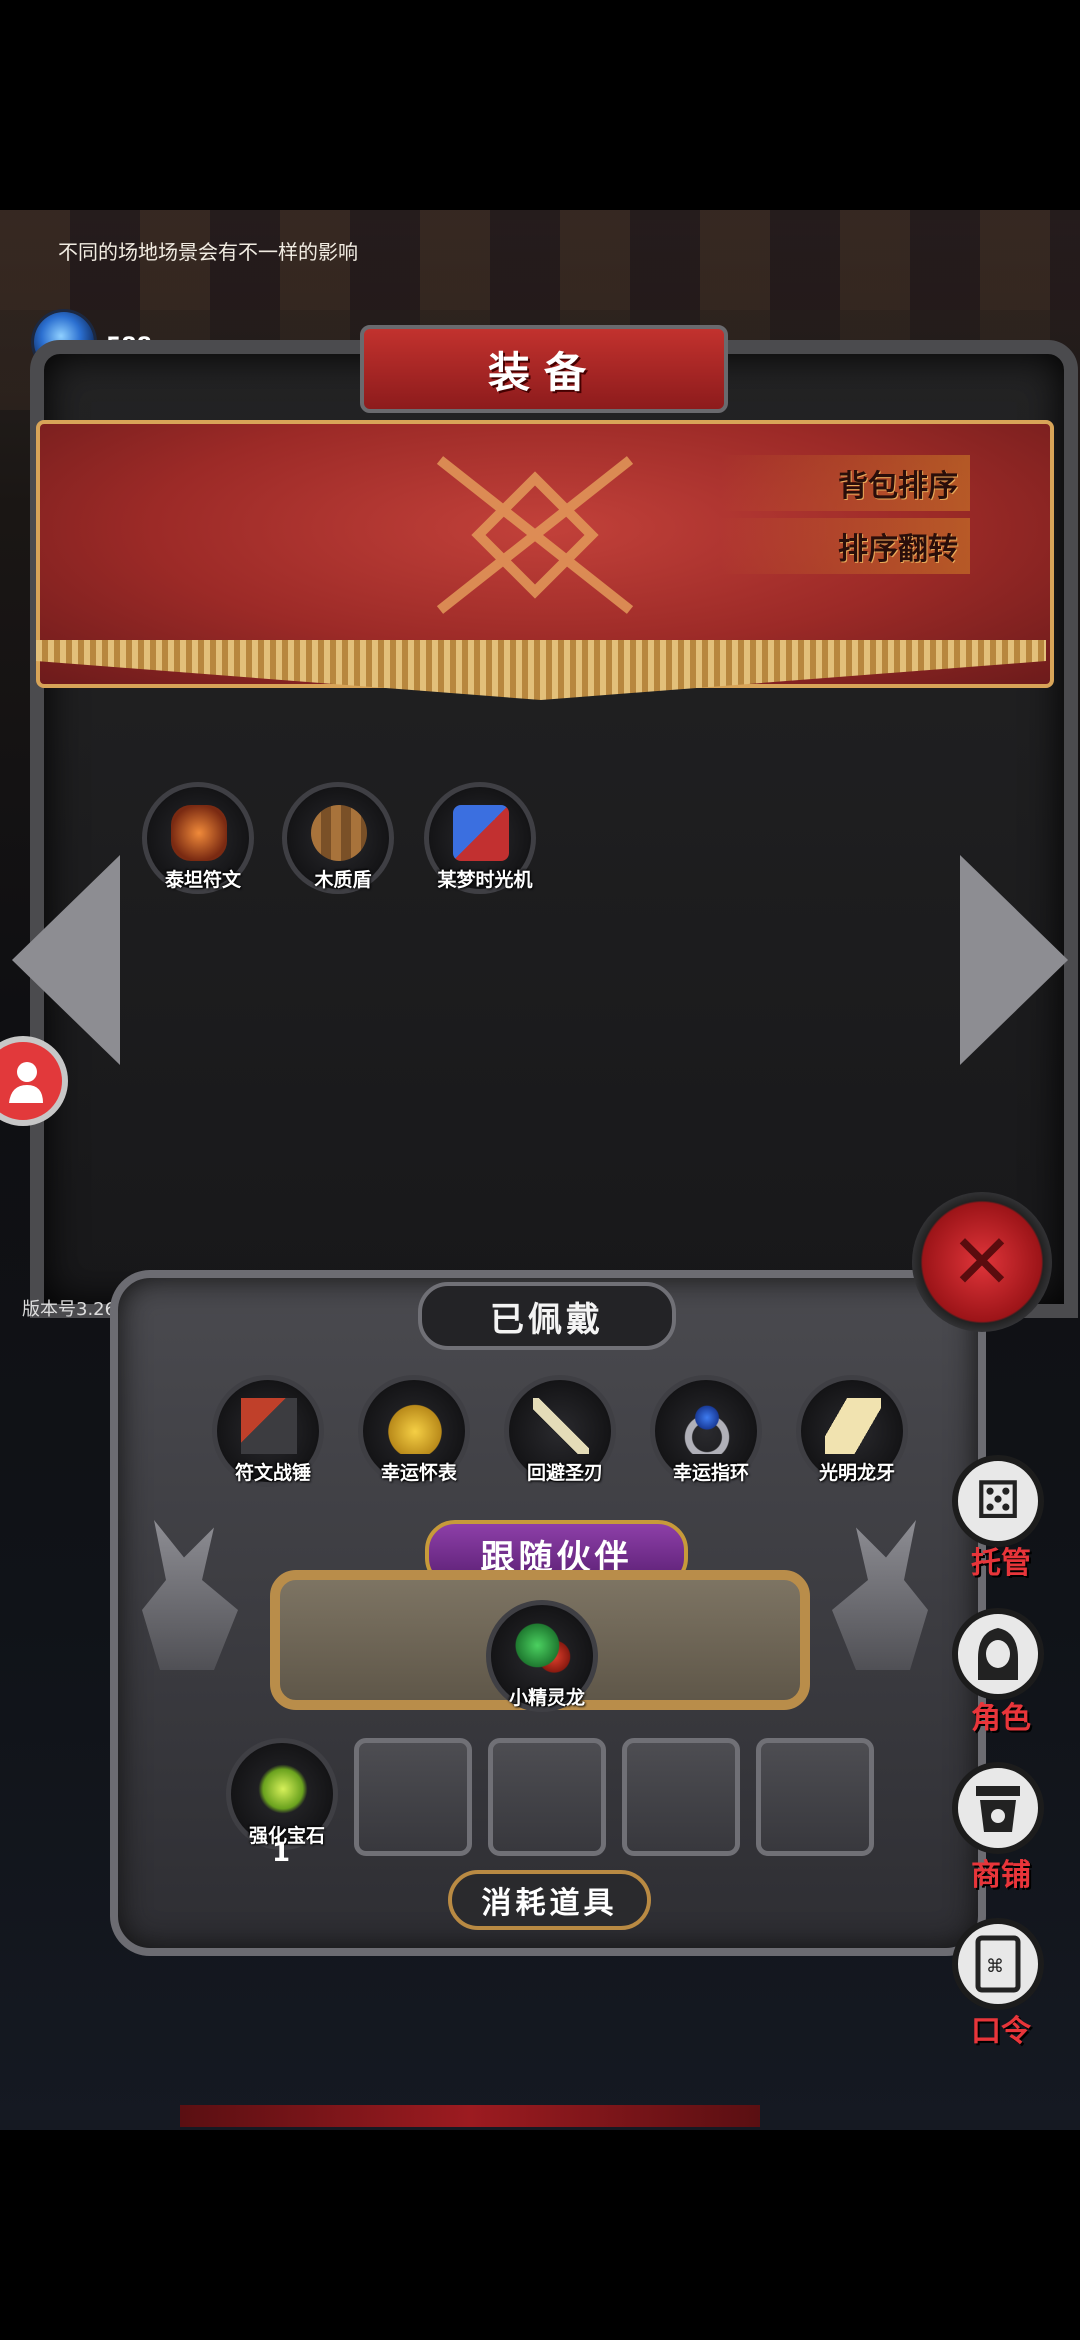 The width and height of the screenshot is (1080, 2340). What do you see at coordinates (485, 880) in the screenshot?
I see `inventory-item-label: 某梦时光机` at bounding box center [485, 880].